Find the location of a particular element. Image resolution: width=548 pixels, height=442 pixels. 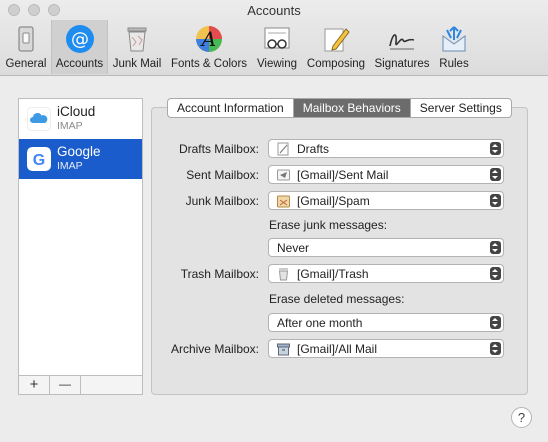

toolbar-rules: Rules is located at coordinates (454, 47).